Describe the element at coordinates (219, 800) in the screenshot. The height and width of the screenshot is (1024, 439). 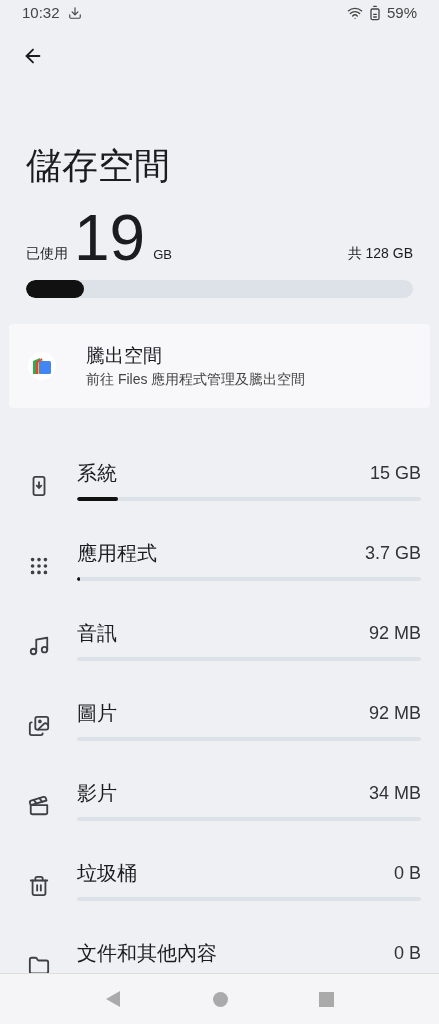
I see `storage-category-row: 影片 34 MB` at that location.